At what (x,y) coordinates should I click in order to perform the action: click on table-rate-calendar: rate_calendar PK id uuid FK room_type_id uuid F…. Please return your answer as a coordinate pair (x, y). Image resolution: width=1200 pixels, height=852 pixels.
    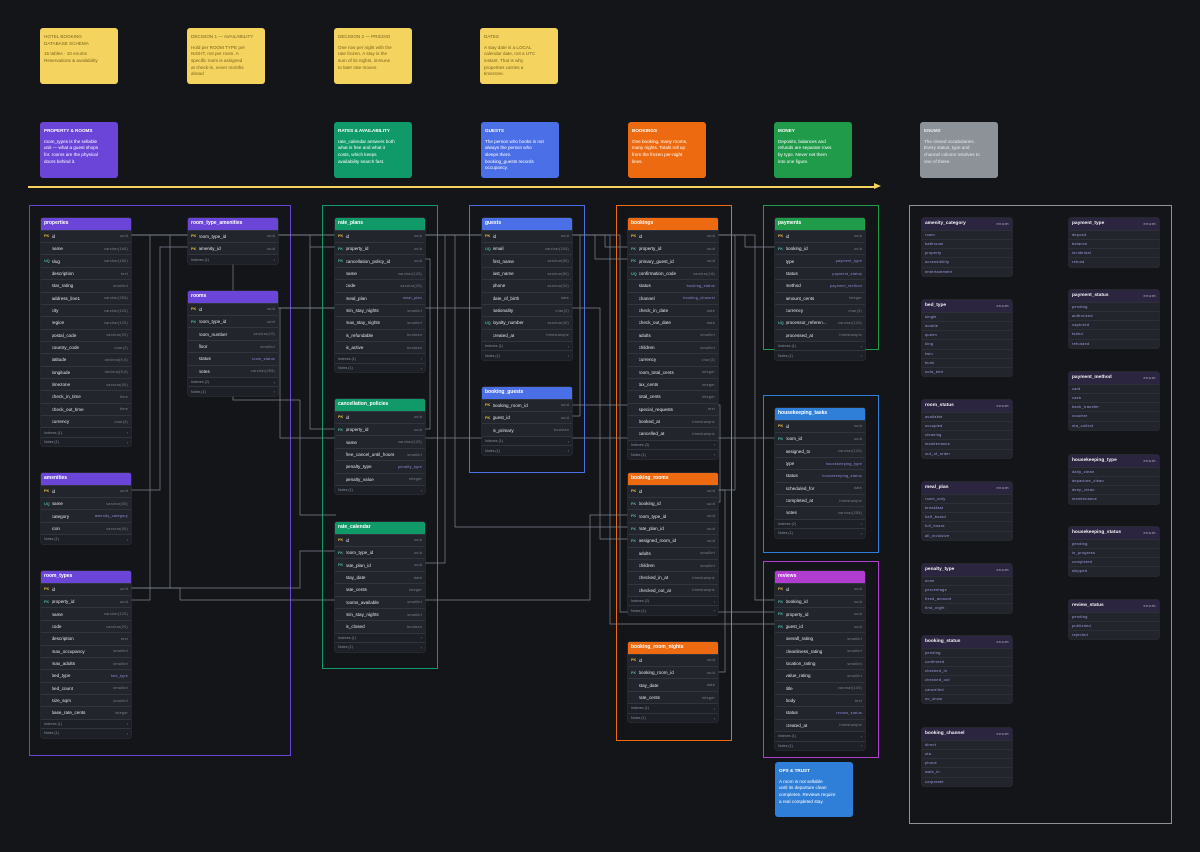
    Looking at the image, I should click on (380, 587).